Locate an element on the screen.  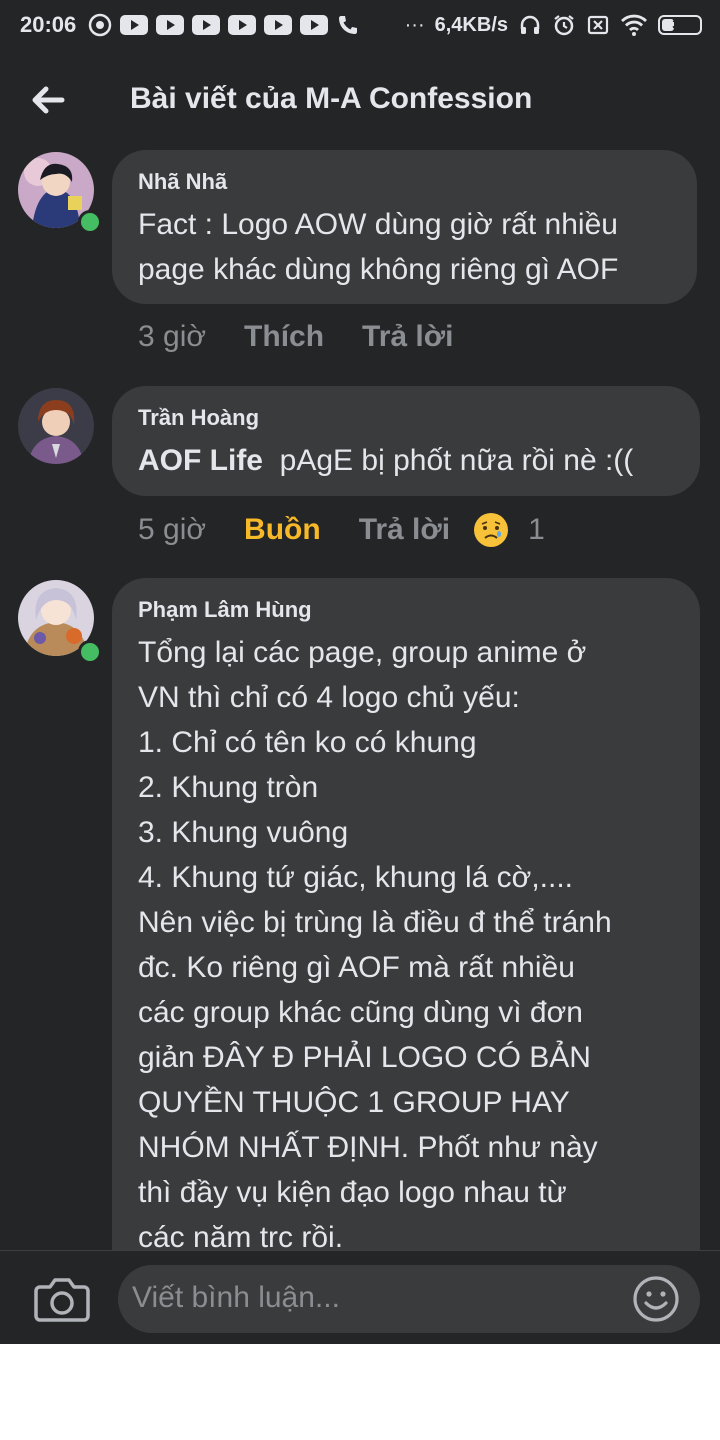
like-button: Thích is located at coordinates (284, 337).